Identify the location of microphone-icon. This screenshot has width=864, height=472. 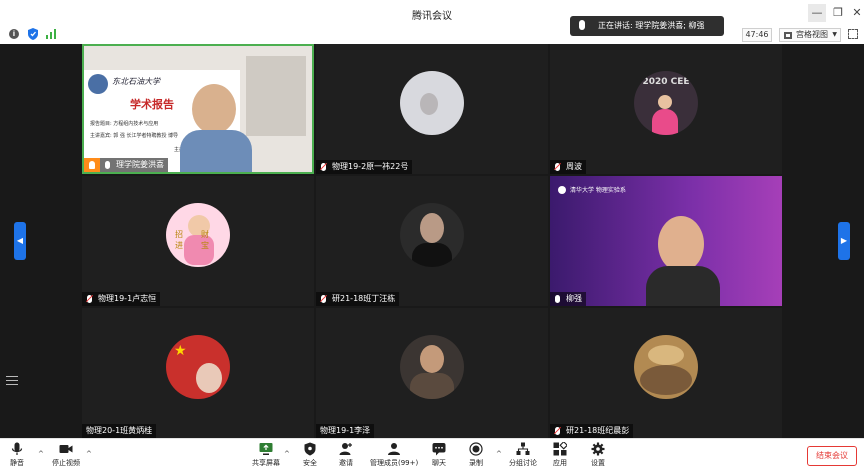
(17, 448).